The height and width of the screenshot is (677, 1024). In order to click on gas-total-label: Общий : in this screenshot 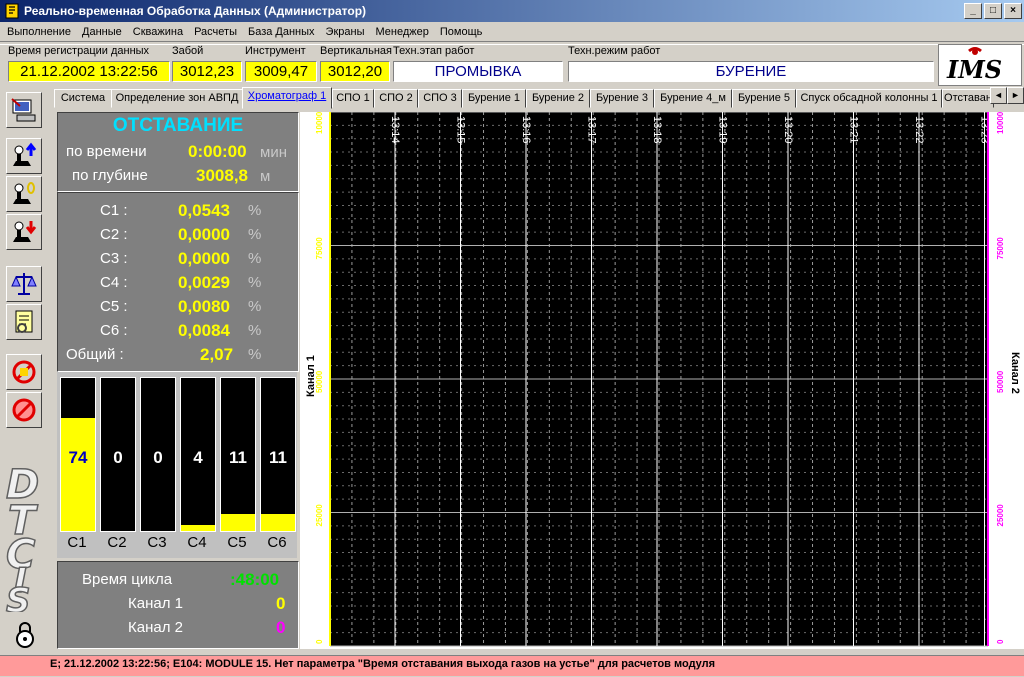, I will do `click(95, 354)`.